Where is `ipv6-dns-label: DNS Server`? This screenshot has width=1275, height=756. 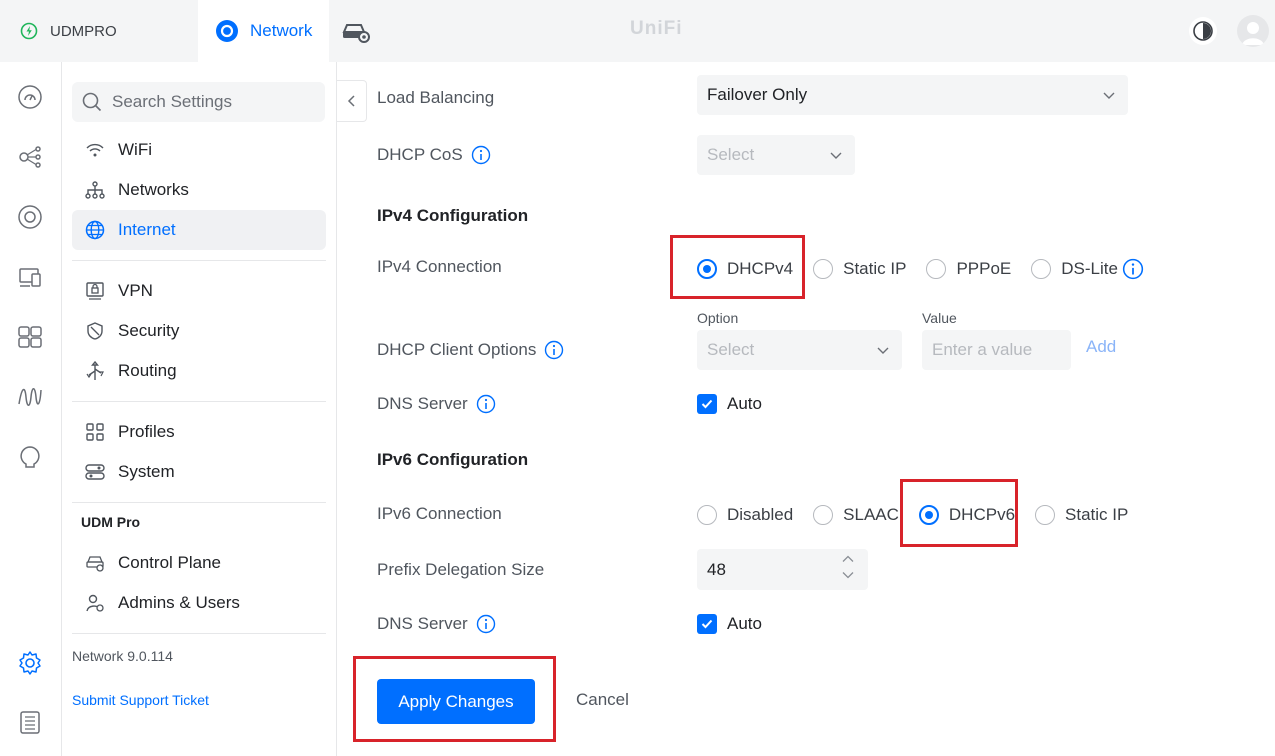 ipv6-dns-label: DNS Server is located at coordinates (436, 624).